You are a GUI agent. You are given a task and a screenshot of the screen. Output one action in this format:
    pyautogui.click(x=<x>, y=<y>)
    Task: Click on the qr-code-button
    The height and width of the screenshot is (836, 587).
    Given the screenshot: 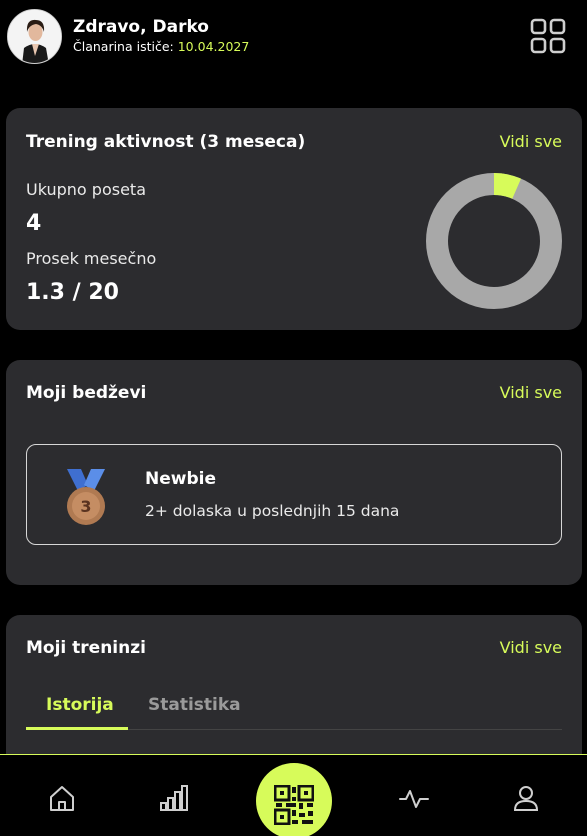 What is the action you would take?
    pyautogui.click(x=294, y=799)
    